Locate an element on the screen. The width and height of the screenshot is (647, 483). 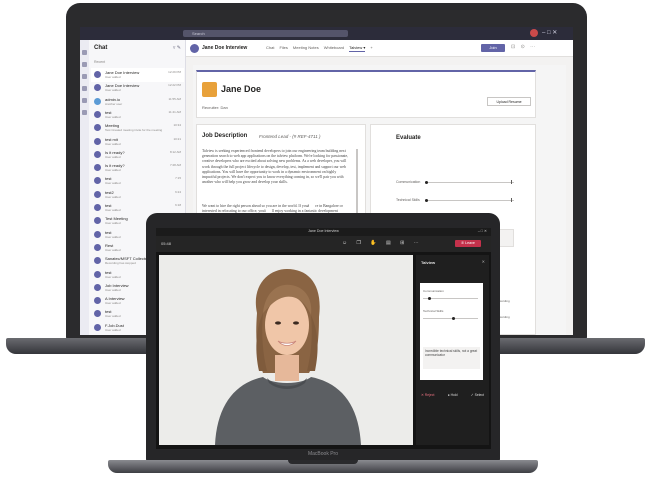
meeting-toolbar: 05:48 ☺ ❐ ✋ ▤ ⊞ ⋯ ✆ Leave is located at coordinates (323, 244).